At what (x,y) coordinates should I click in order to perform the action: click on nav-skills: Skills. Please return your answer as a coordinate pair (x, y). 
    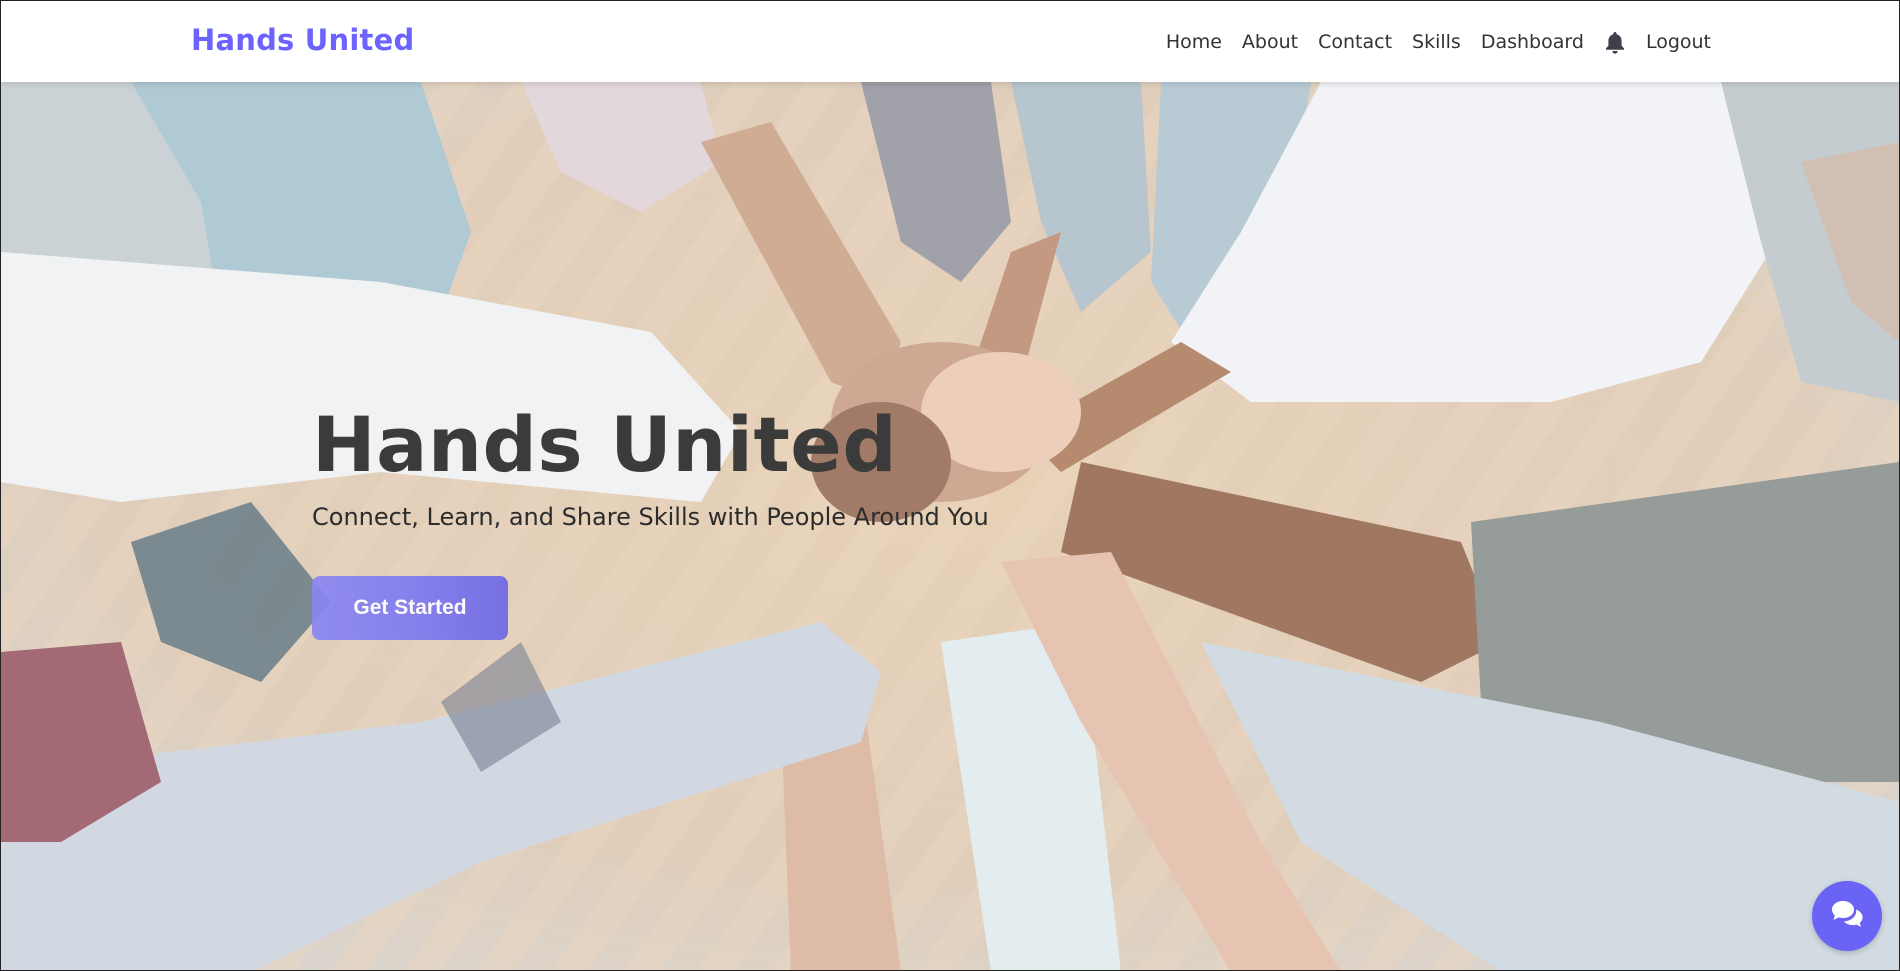
    Looking at the image, I should click on (1436, 42).